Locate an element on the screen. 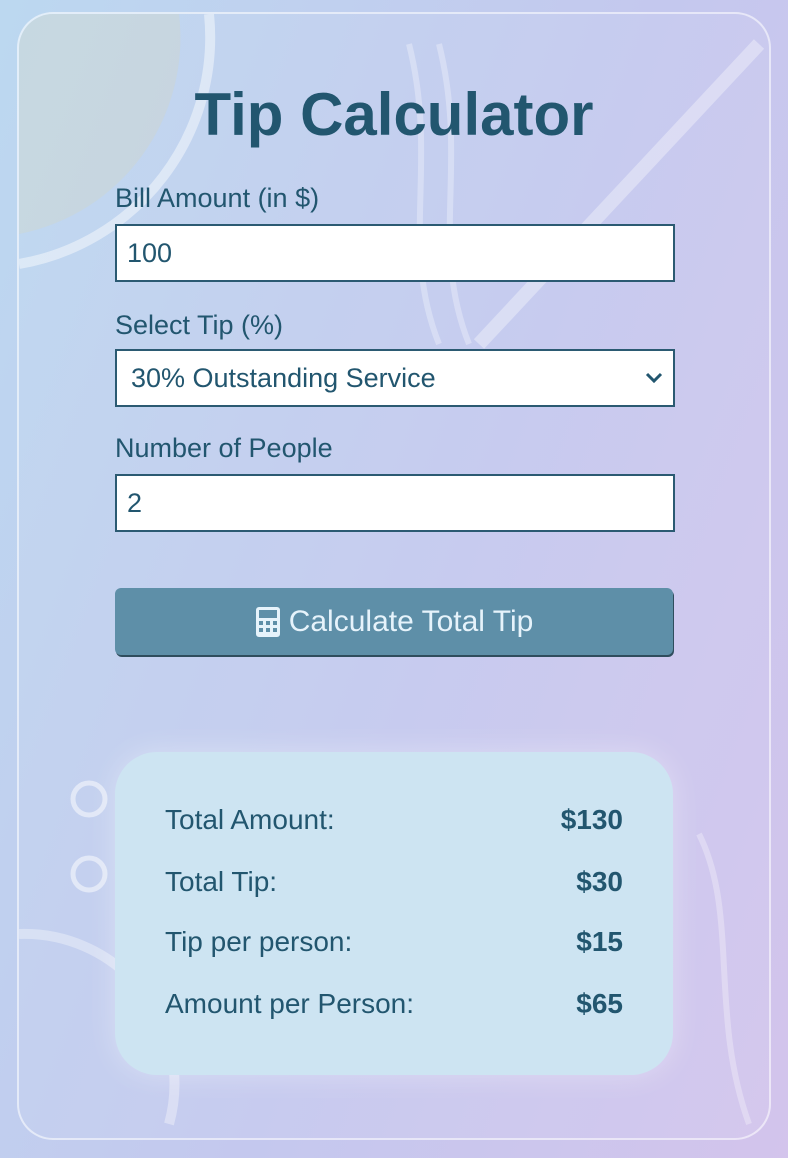  tip-select: 30% Outstanding Service is located at coordinates (395, 378).